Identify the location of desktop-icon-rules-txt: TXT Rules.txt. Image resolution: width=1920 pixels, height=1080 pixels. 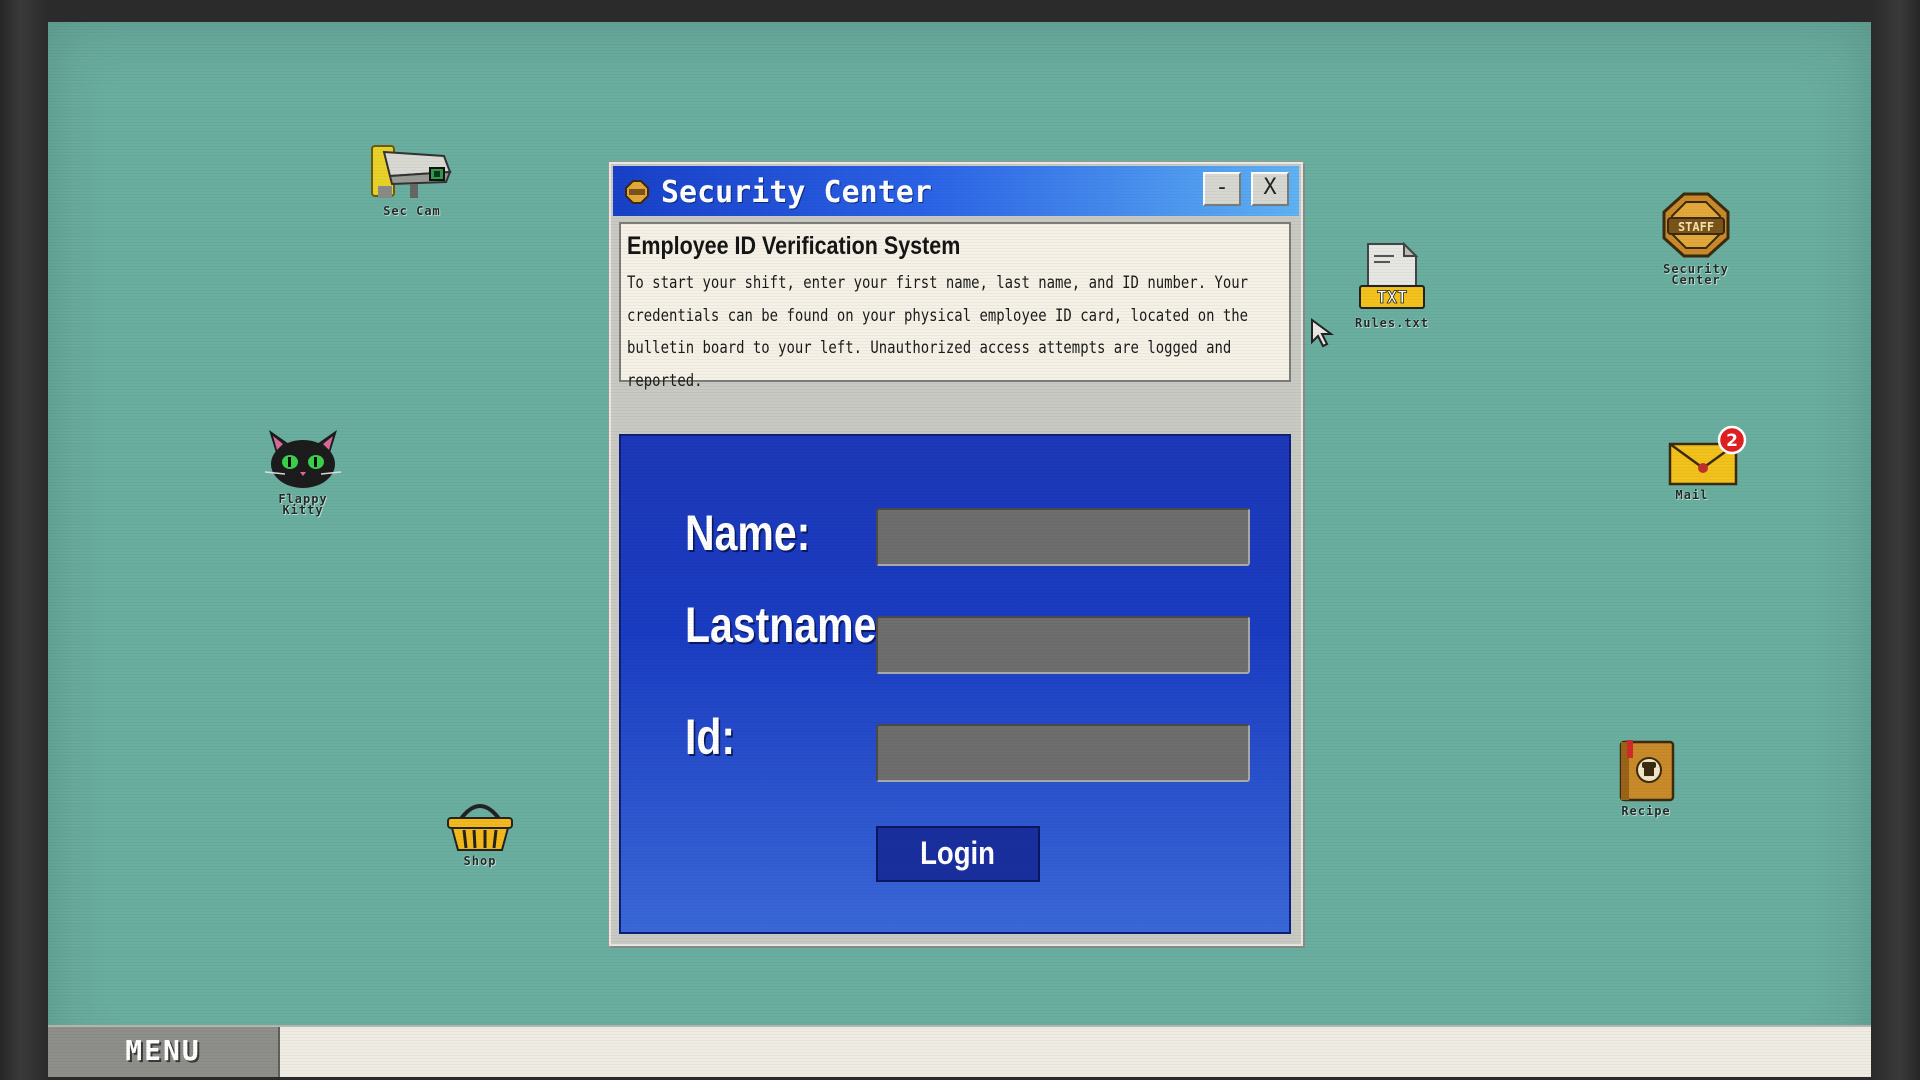
(1392, 285).